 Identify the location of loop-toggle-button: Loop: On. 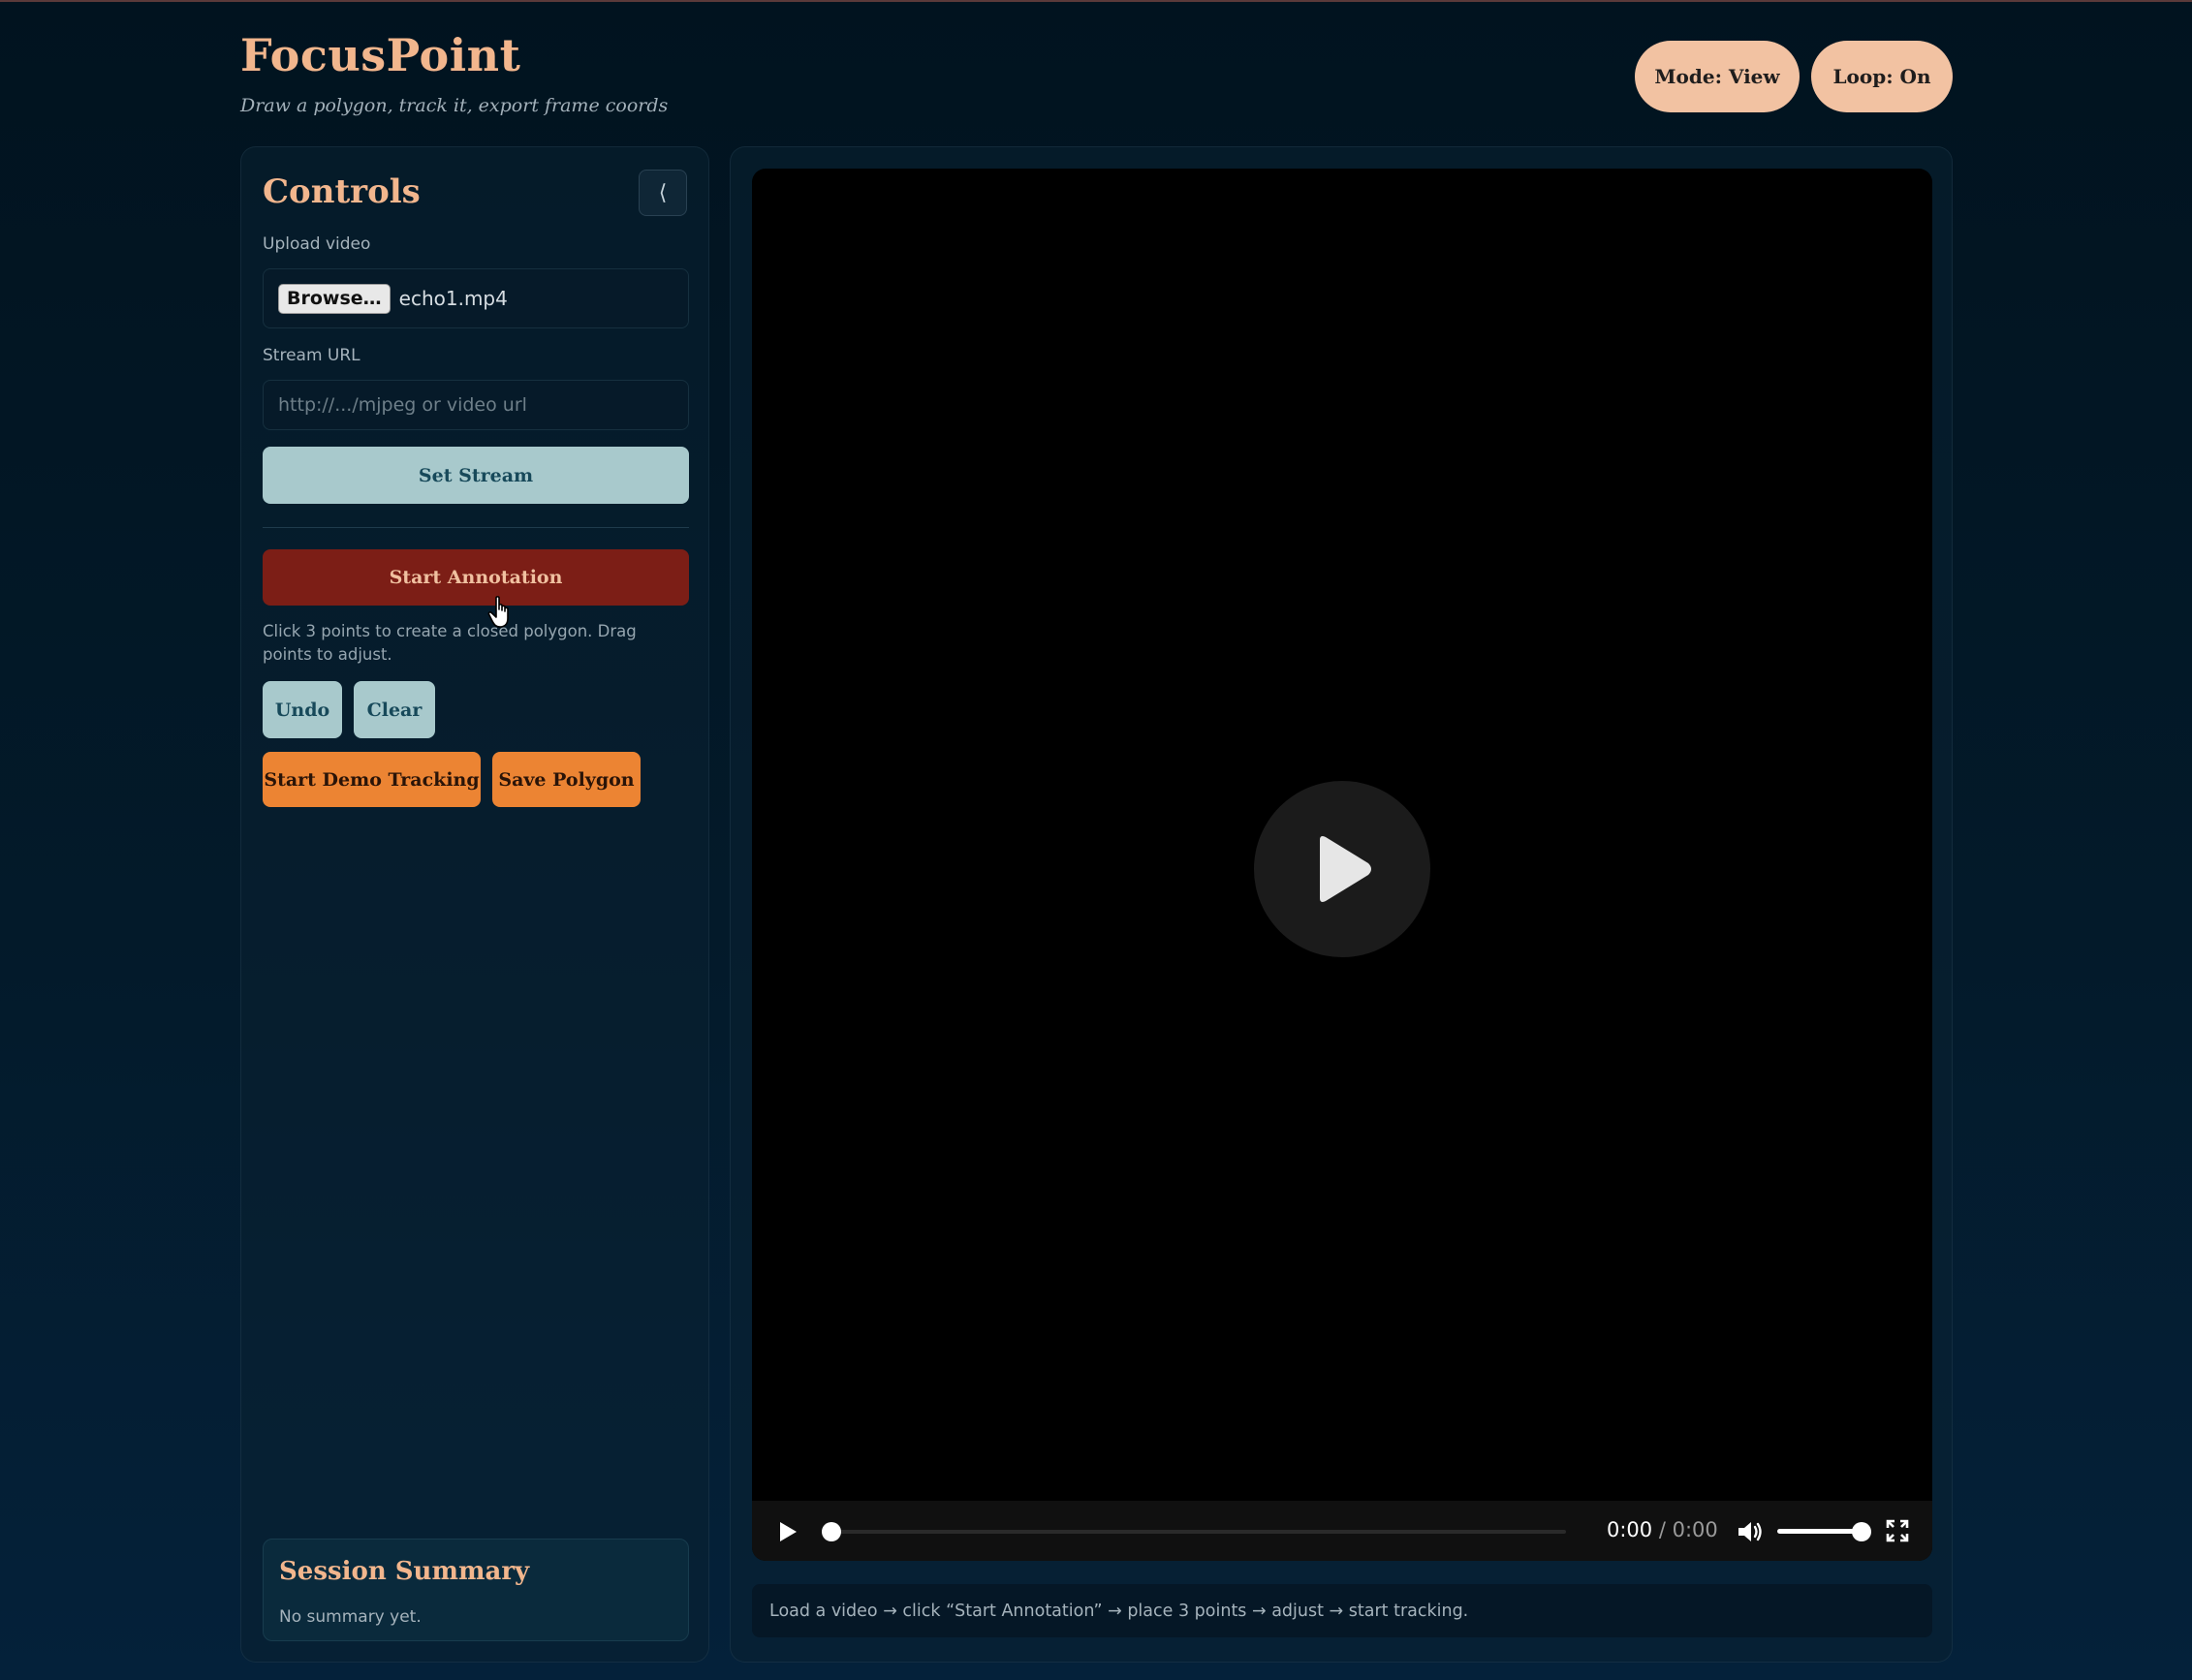
(1882, 77).